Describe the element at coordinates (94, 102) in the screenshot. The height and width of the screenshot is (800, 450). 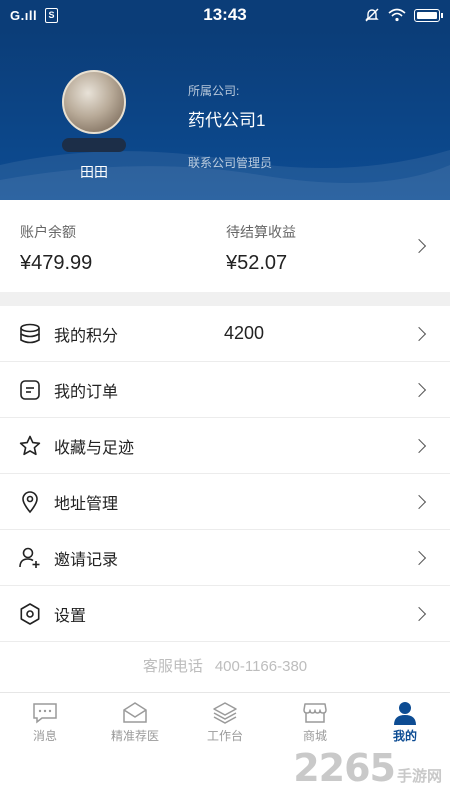
I see `avatar` at that location.